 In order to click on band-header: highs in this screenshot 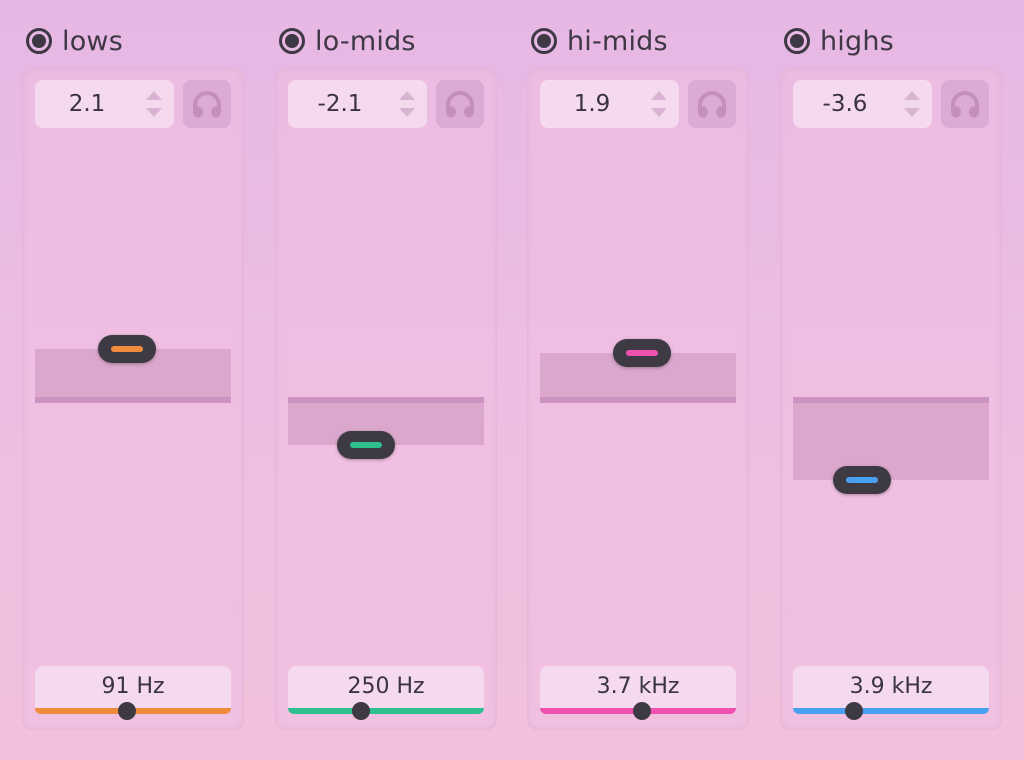, I will do `click(839, 41)`.